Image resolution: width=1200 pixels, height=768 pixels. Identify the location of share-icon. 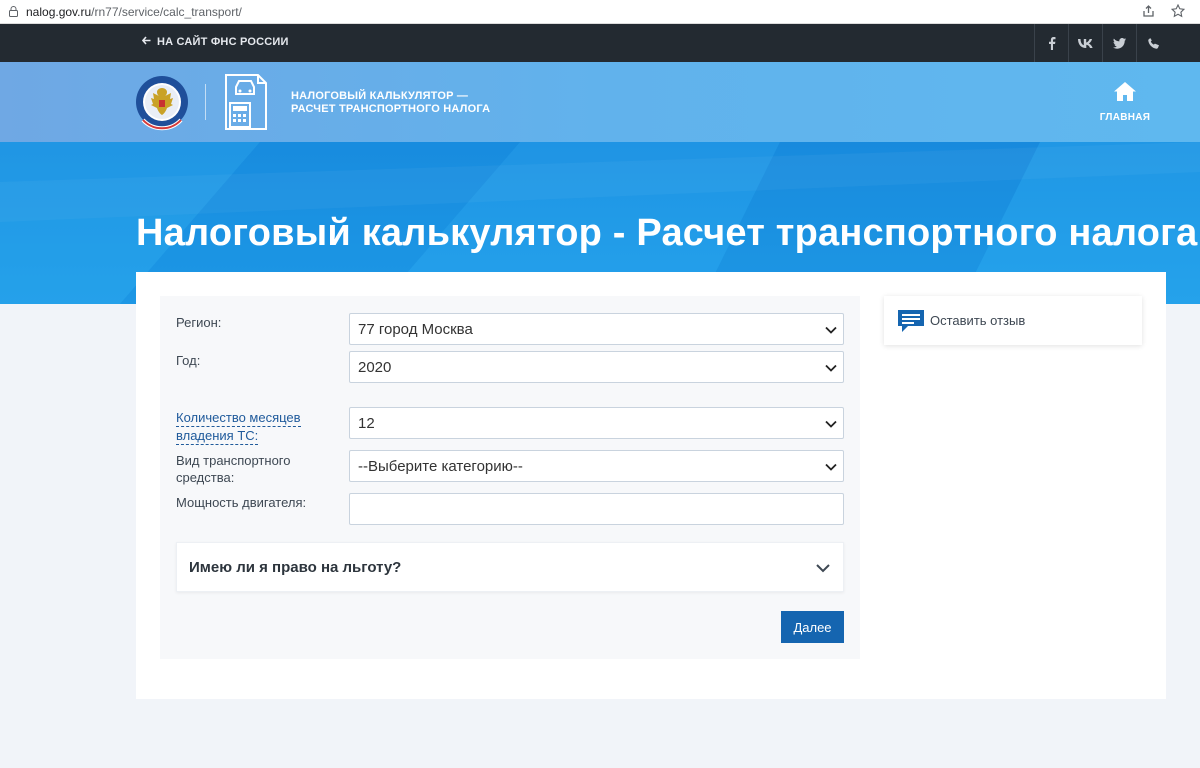
(1148, 11).